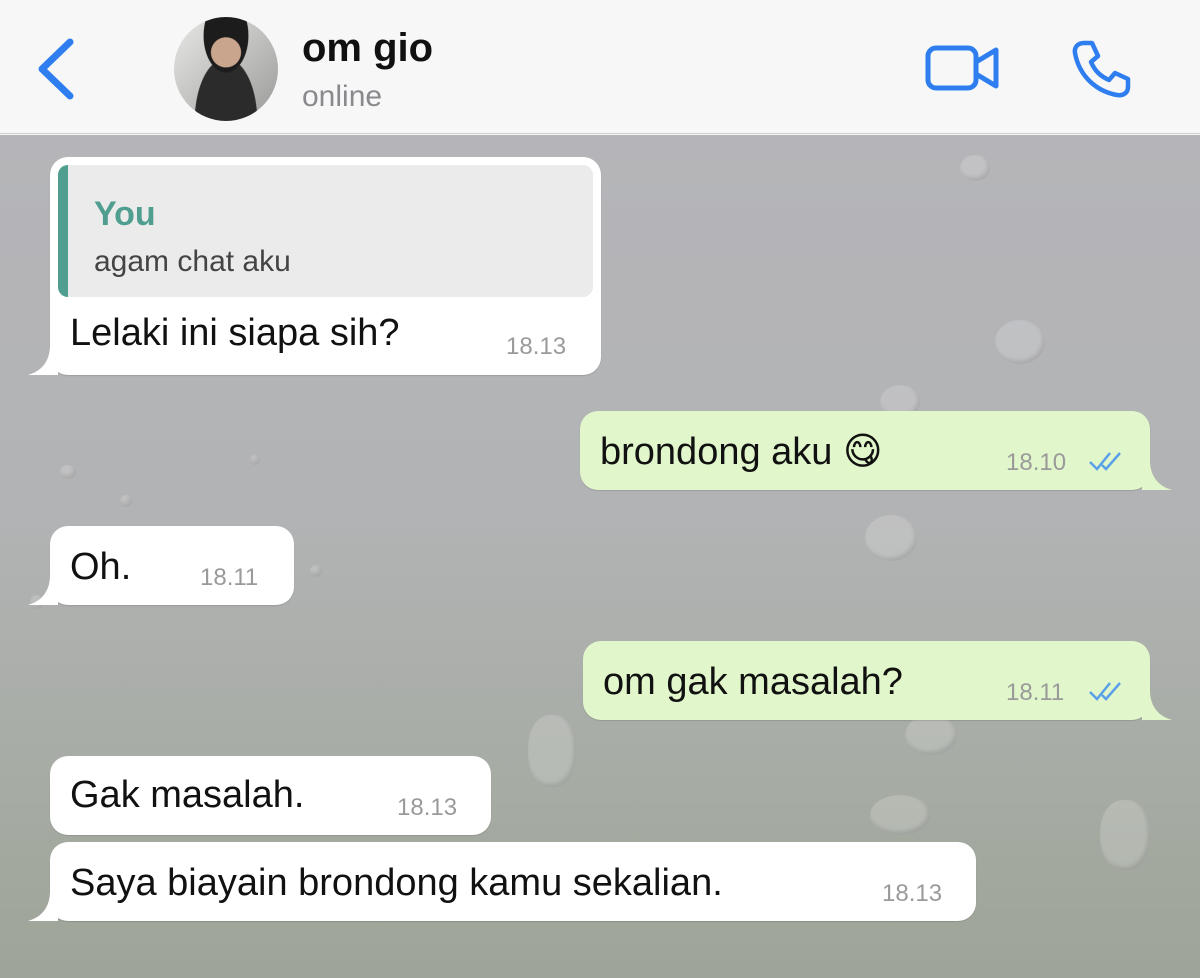 This screenshot has height=978, width=1200. I want to click on chat-header: om gio online, so click(600, 67).